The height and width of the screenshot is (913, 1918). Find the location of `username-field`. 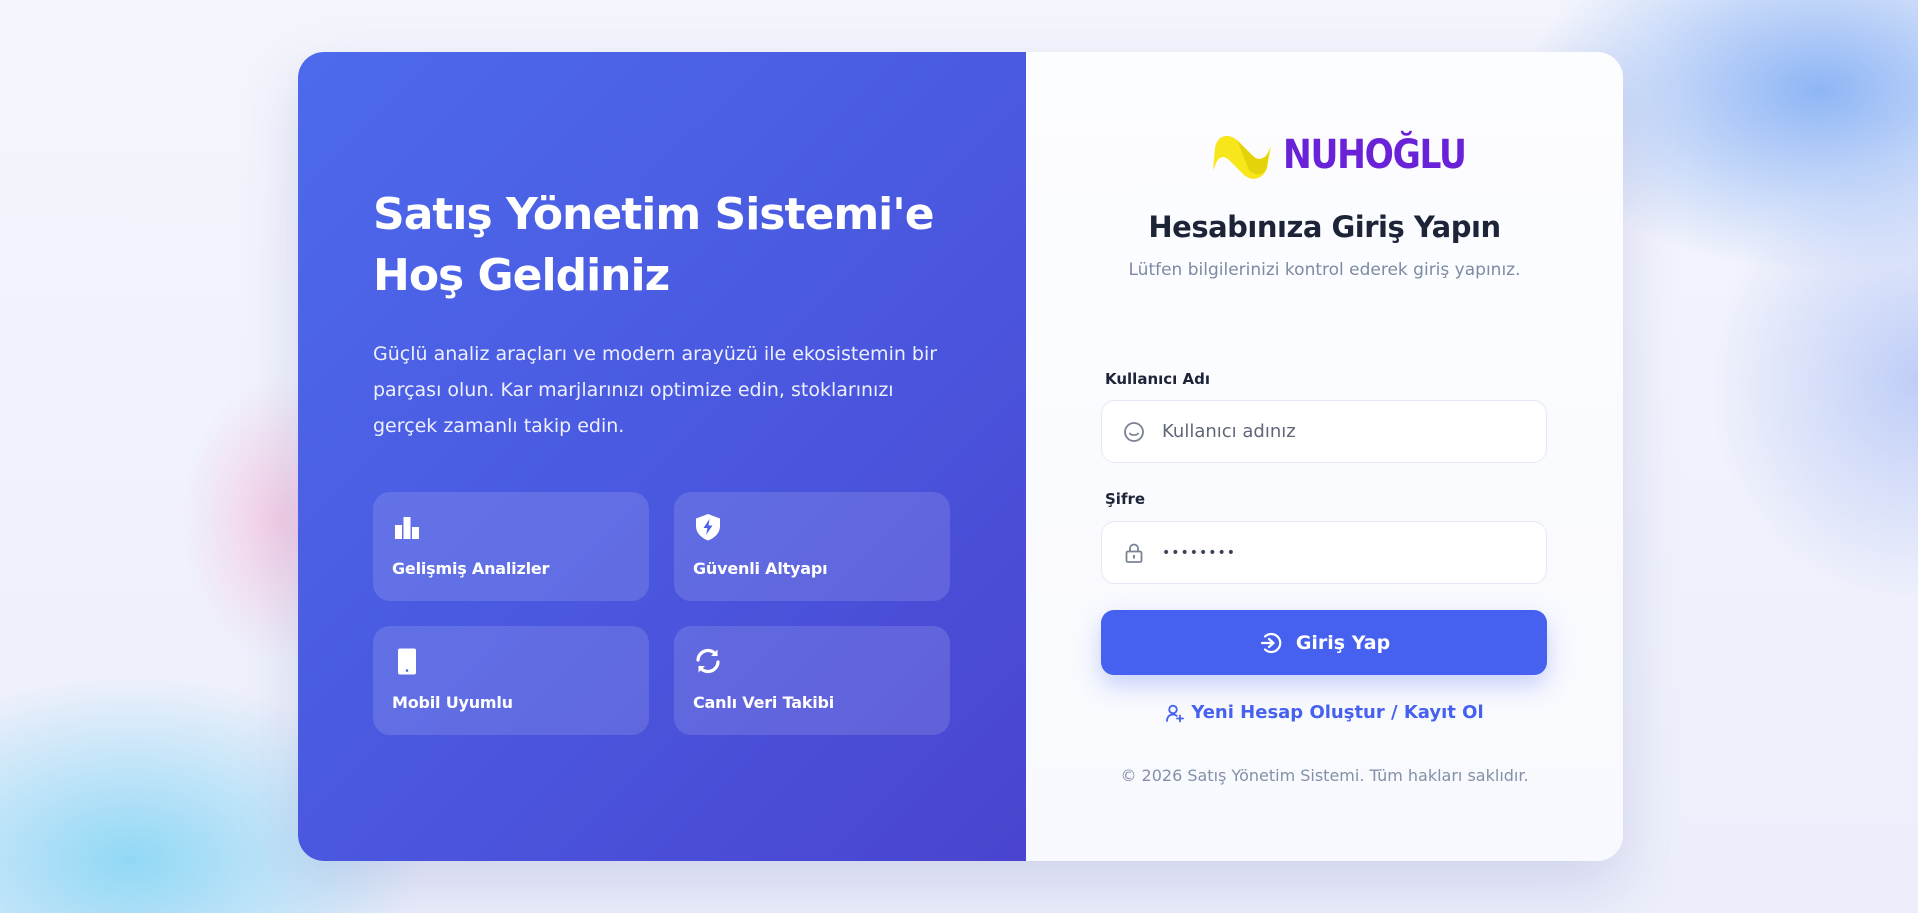

username-field is located at coordinates (1324, 431).